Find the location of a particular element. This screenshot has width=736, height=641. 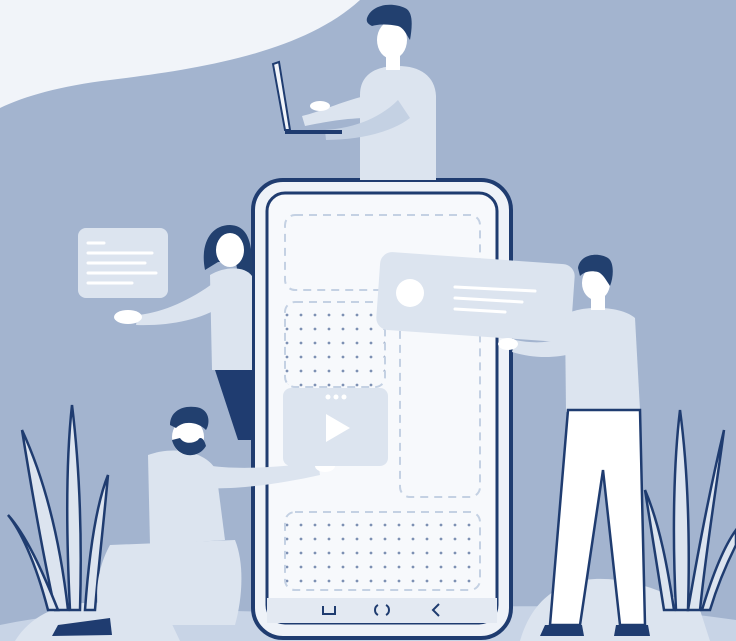

kneeling-legs is located at coordinates (169, 582).